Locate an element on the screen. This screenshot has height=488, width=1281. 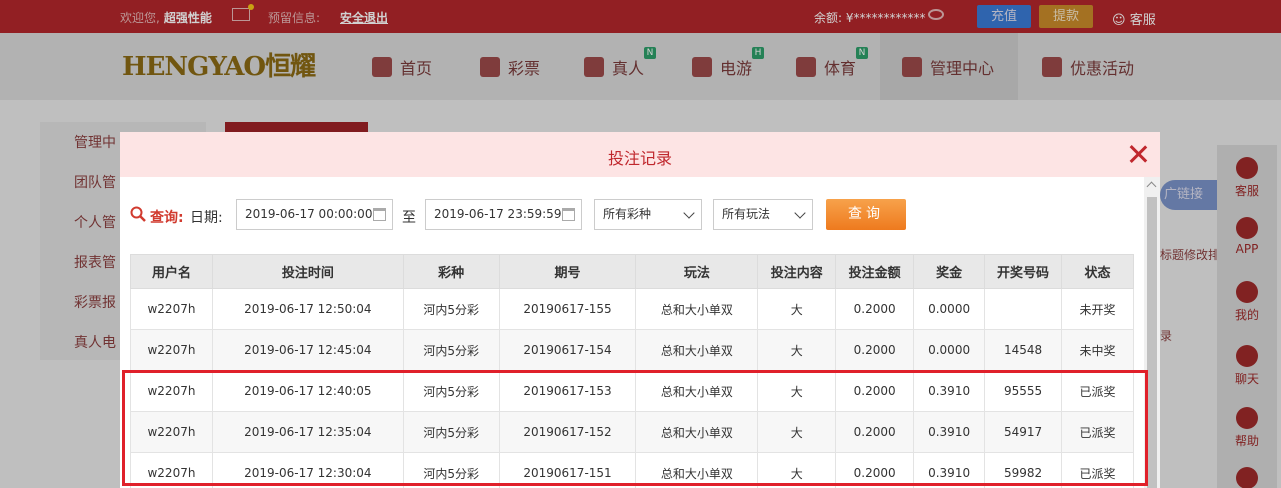
col-header-issue: 期号 is located at coordinates (567, 271).